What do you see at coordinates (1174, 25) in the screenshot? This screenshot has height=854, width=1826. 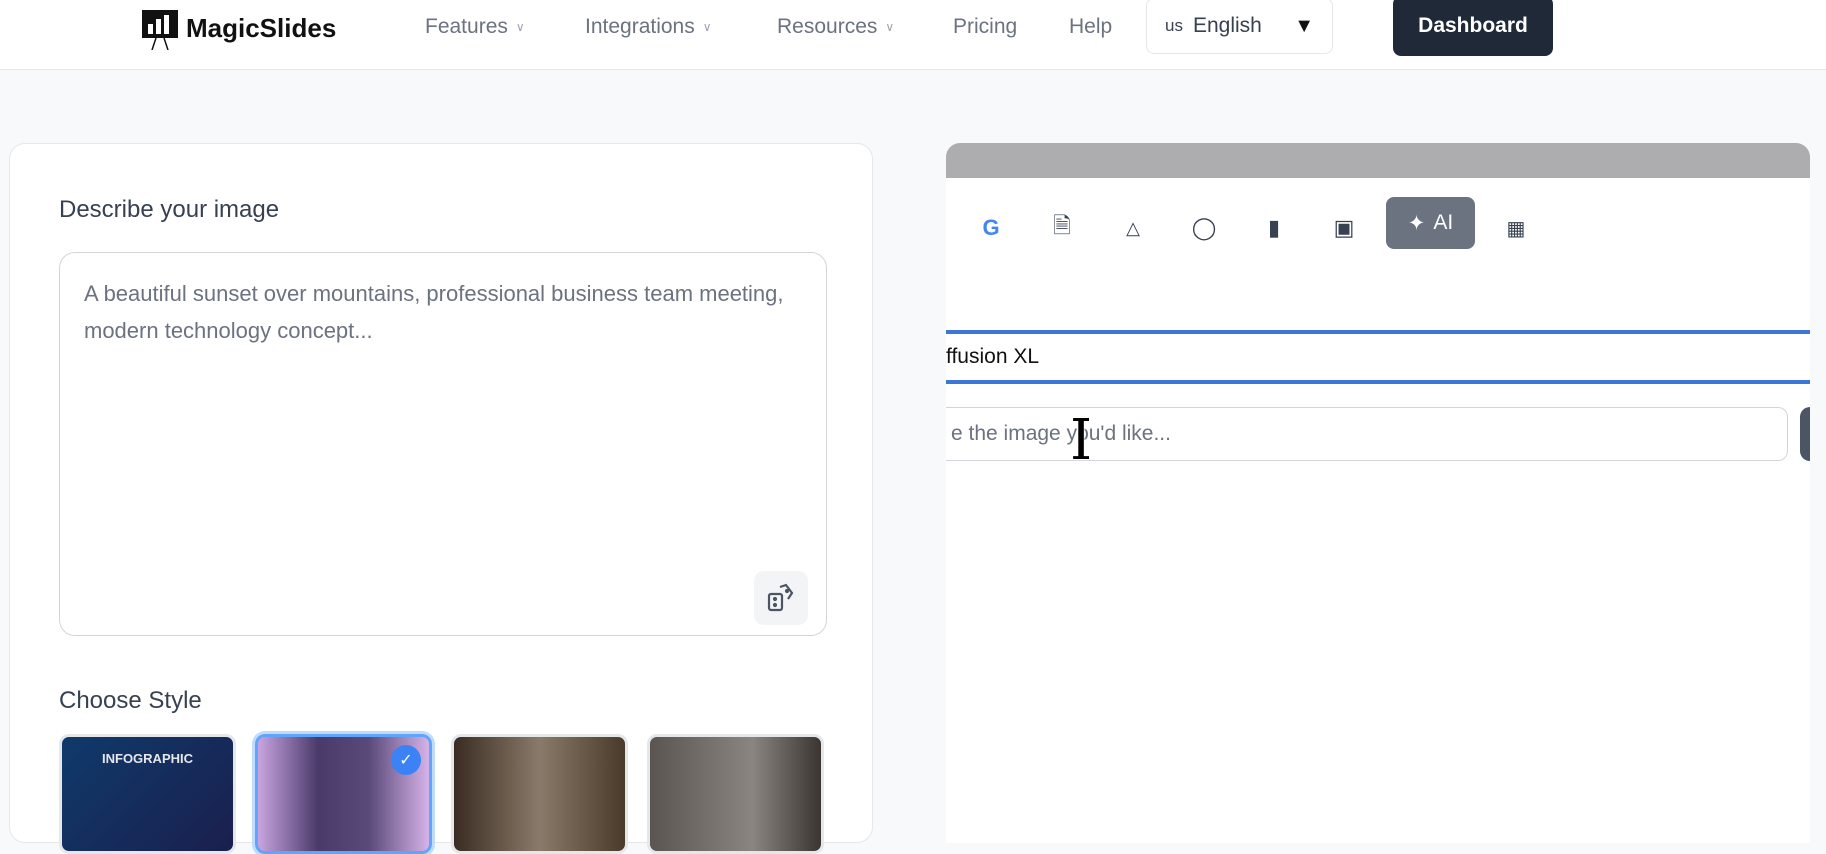 I see `country-code: us` at bounding box center [1174, 25].